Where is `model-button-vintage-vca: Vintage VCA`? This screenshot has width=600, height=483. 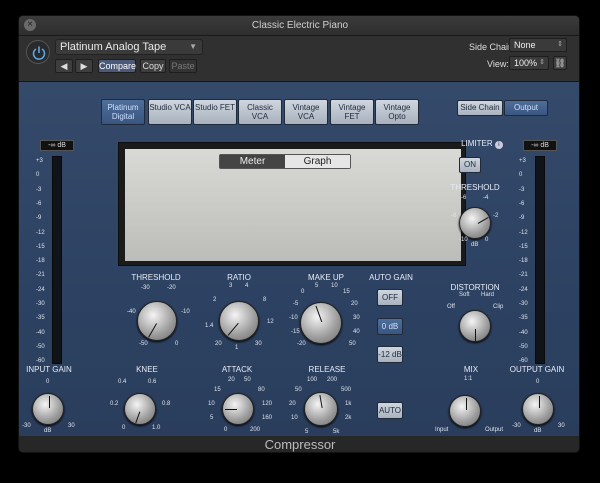 model-button-vintage-vca: Vintage VCA is located at coordinates (306, 112).